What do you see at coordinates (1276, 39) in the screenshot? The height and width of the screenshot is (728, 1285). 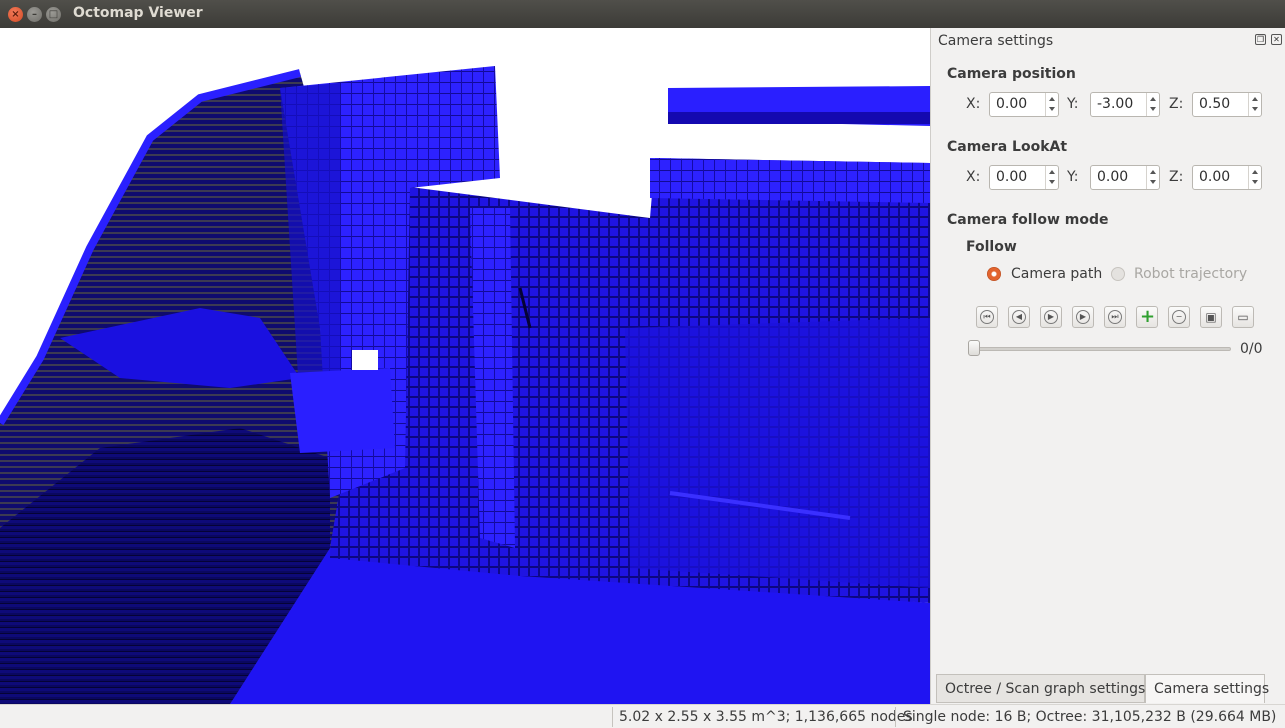 I see `dock-close-icon: ✕` at bounding box center [1276, 39].